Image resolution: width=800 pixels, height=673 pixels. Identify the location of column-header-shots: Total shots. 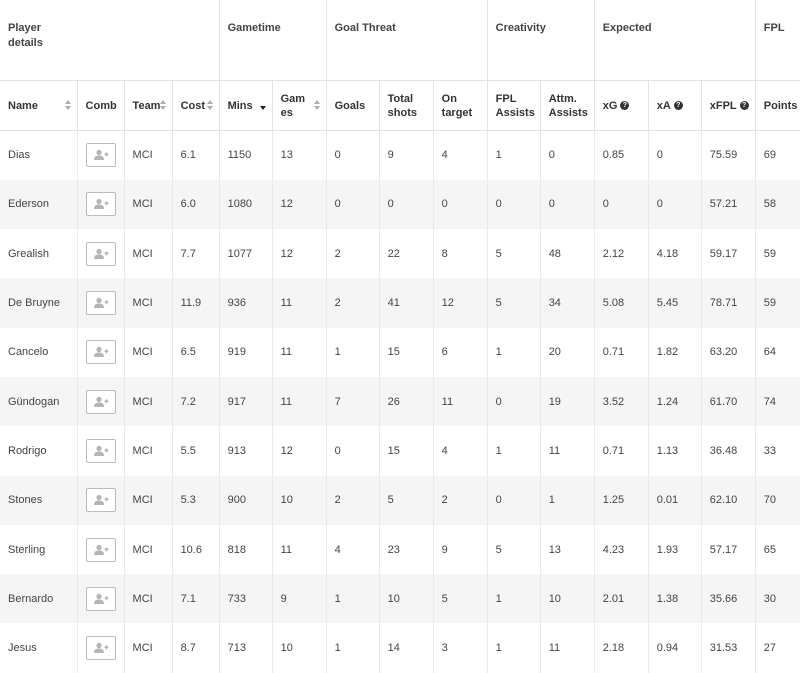
(406, 105).